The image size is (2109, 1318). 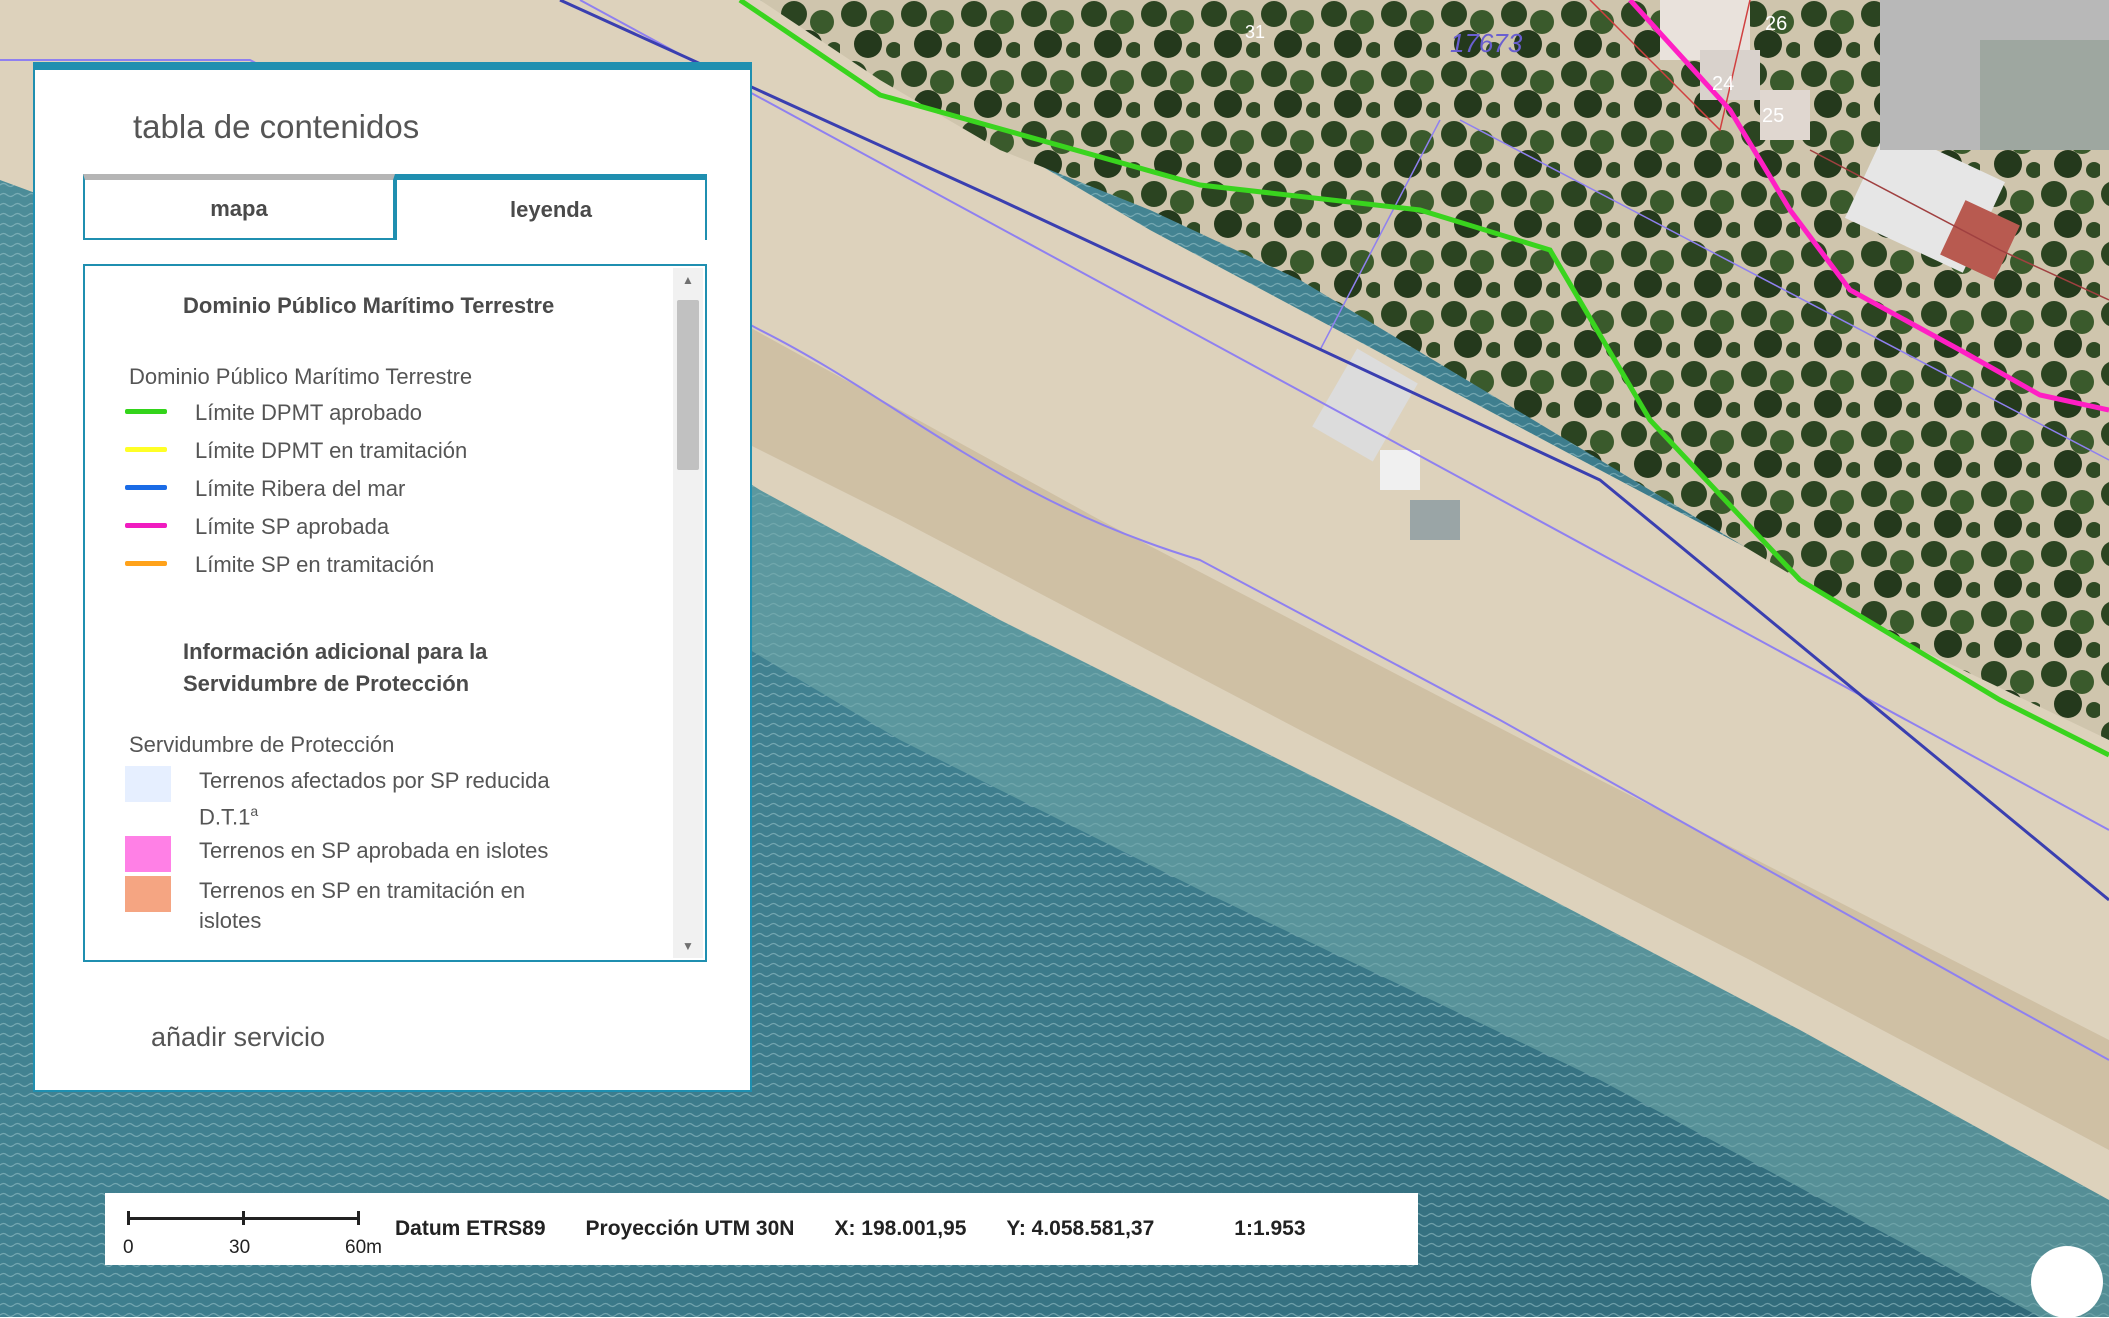 What do you see at coordinates (148, 894) in the screenshot?
I see `salmon-fill-swatch-icon` at bounding box center [148, 894].